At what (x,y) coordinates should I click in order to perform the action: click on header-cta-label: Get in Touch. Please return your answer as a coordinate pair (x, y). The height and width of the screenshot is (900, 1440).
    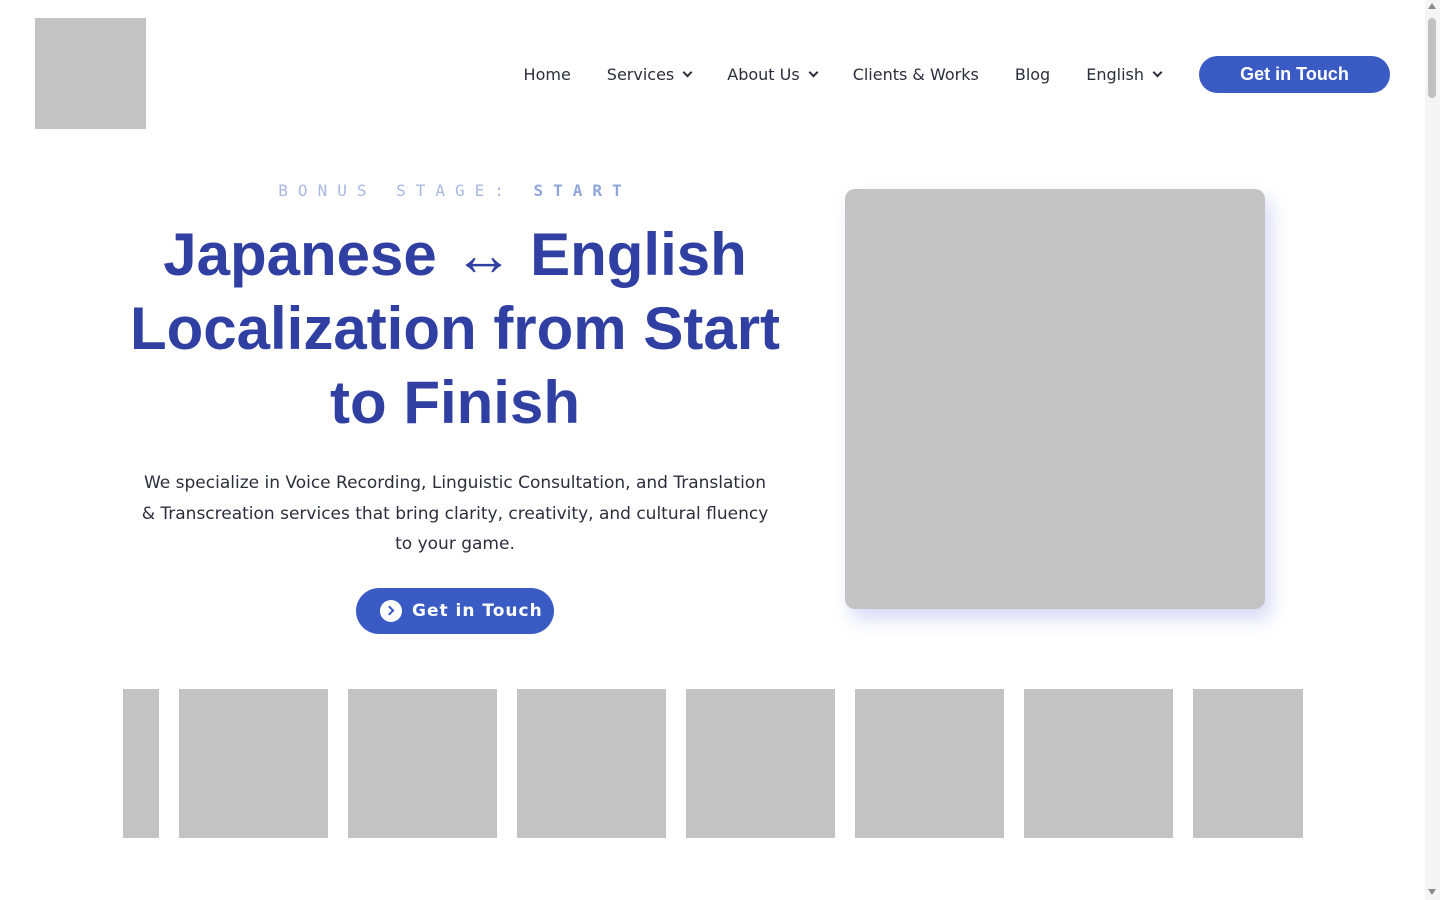
    Looking at the image, I should click on (1294, 73).